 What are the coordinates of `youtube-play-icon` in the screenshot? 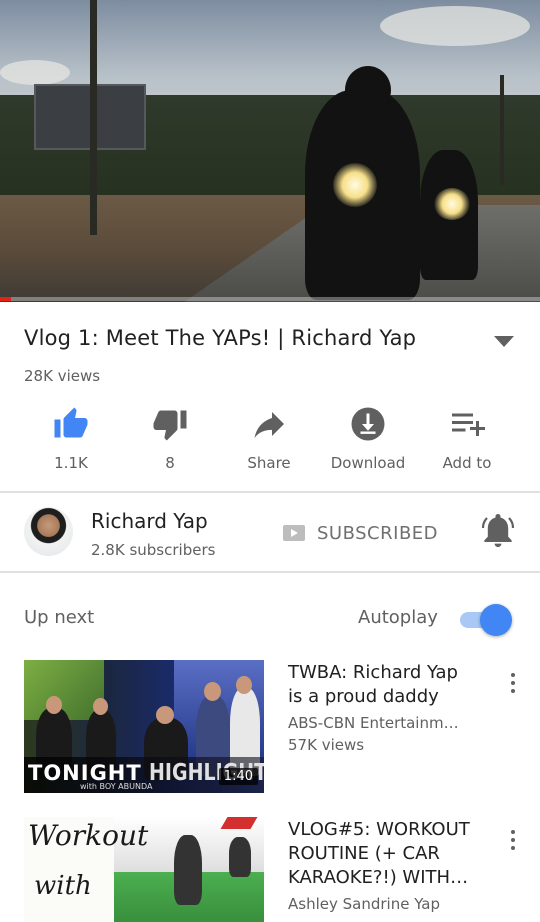 It's located at (294, 533).